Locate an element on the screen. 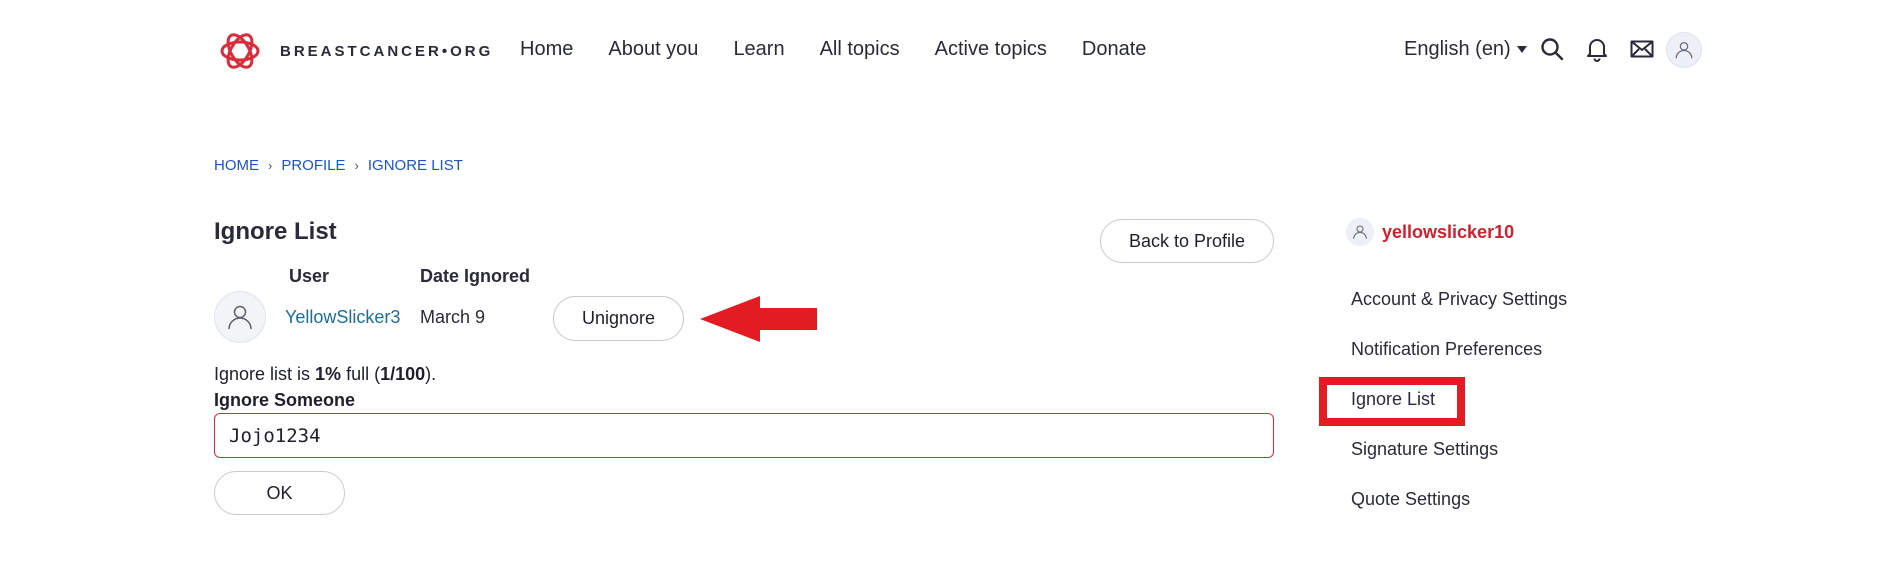  breadcrumb-profile: PROFILE is located at coordinates (313, 165).